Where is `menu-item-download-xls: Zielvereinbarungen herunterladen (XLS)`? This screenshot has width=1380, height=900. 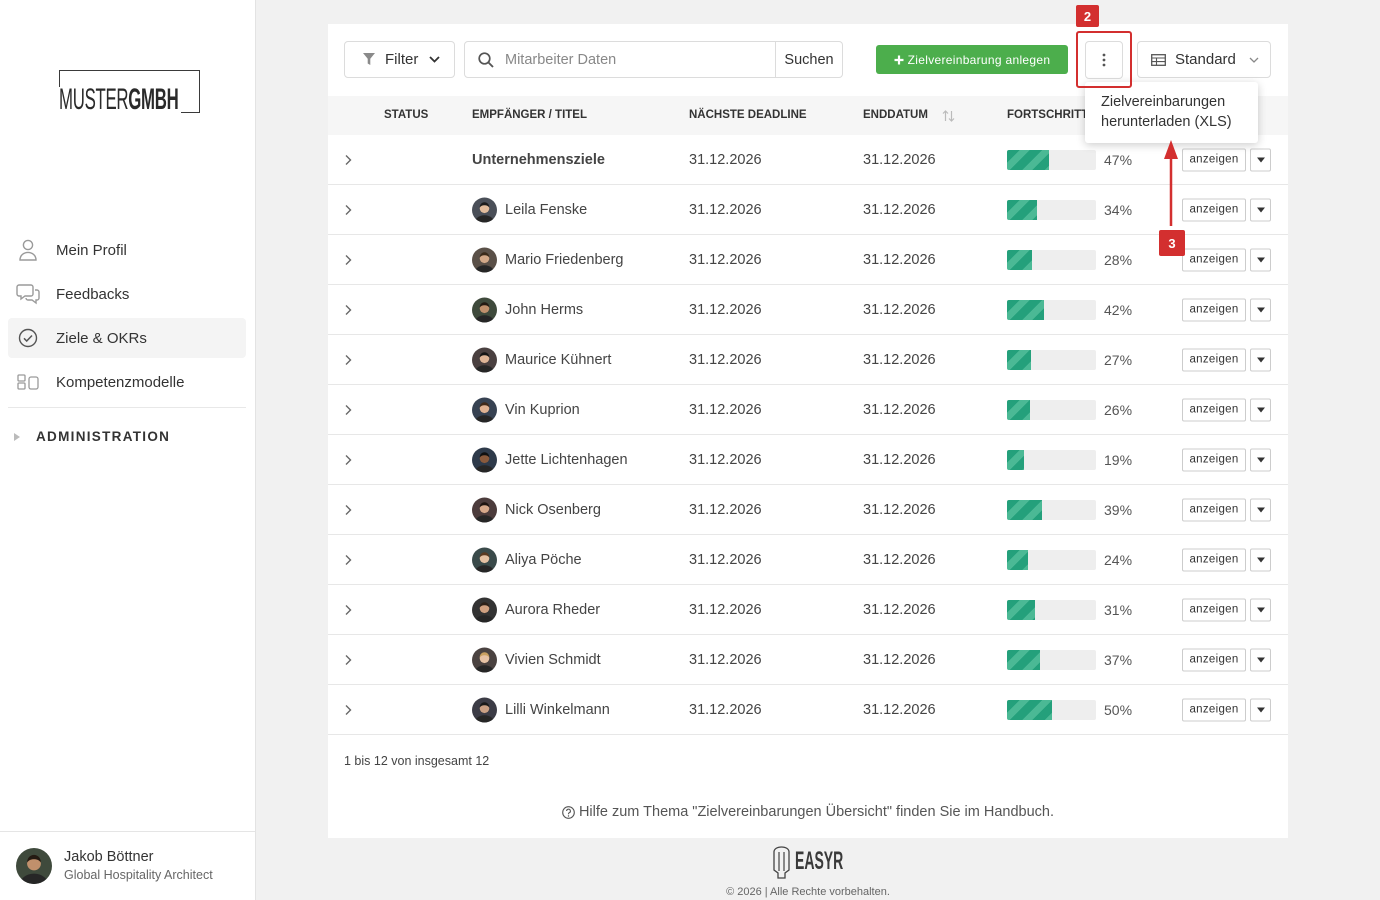 menu-item-download-xls: Zielvereinbarungen herunterladen (XLS) is located at coordinates (1174, 112).